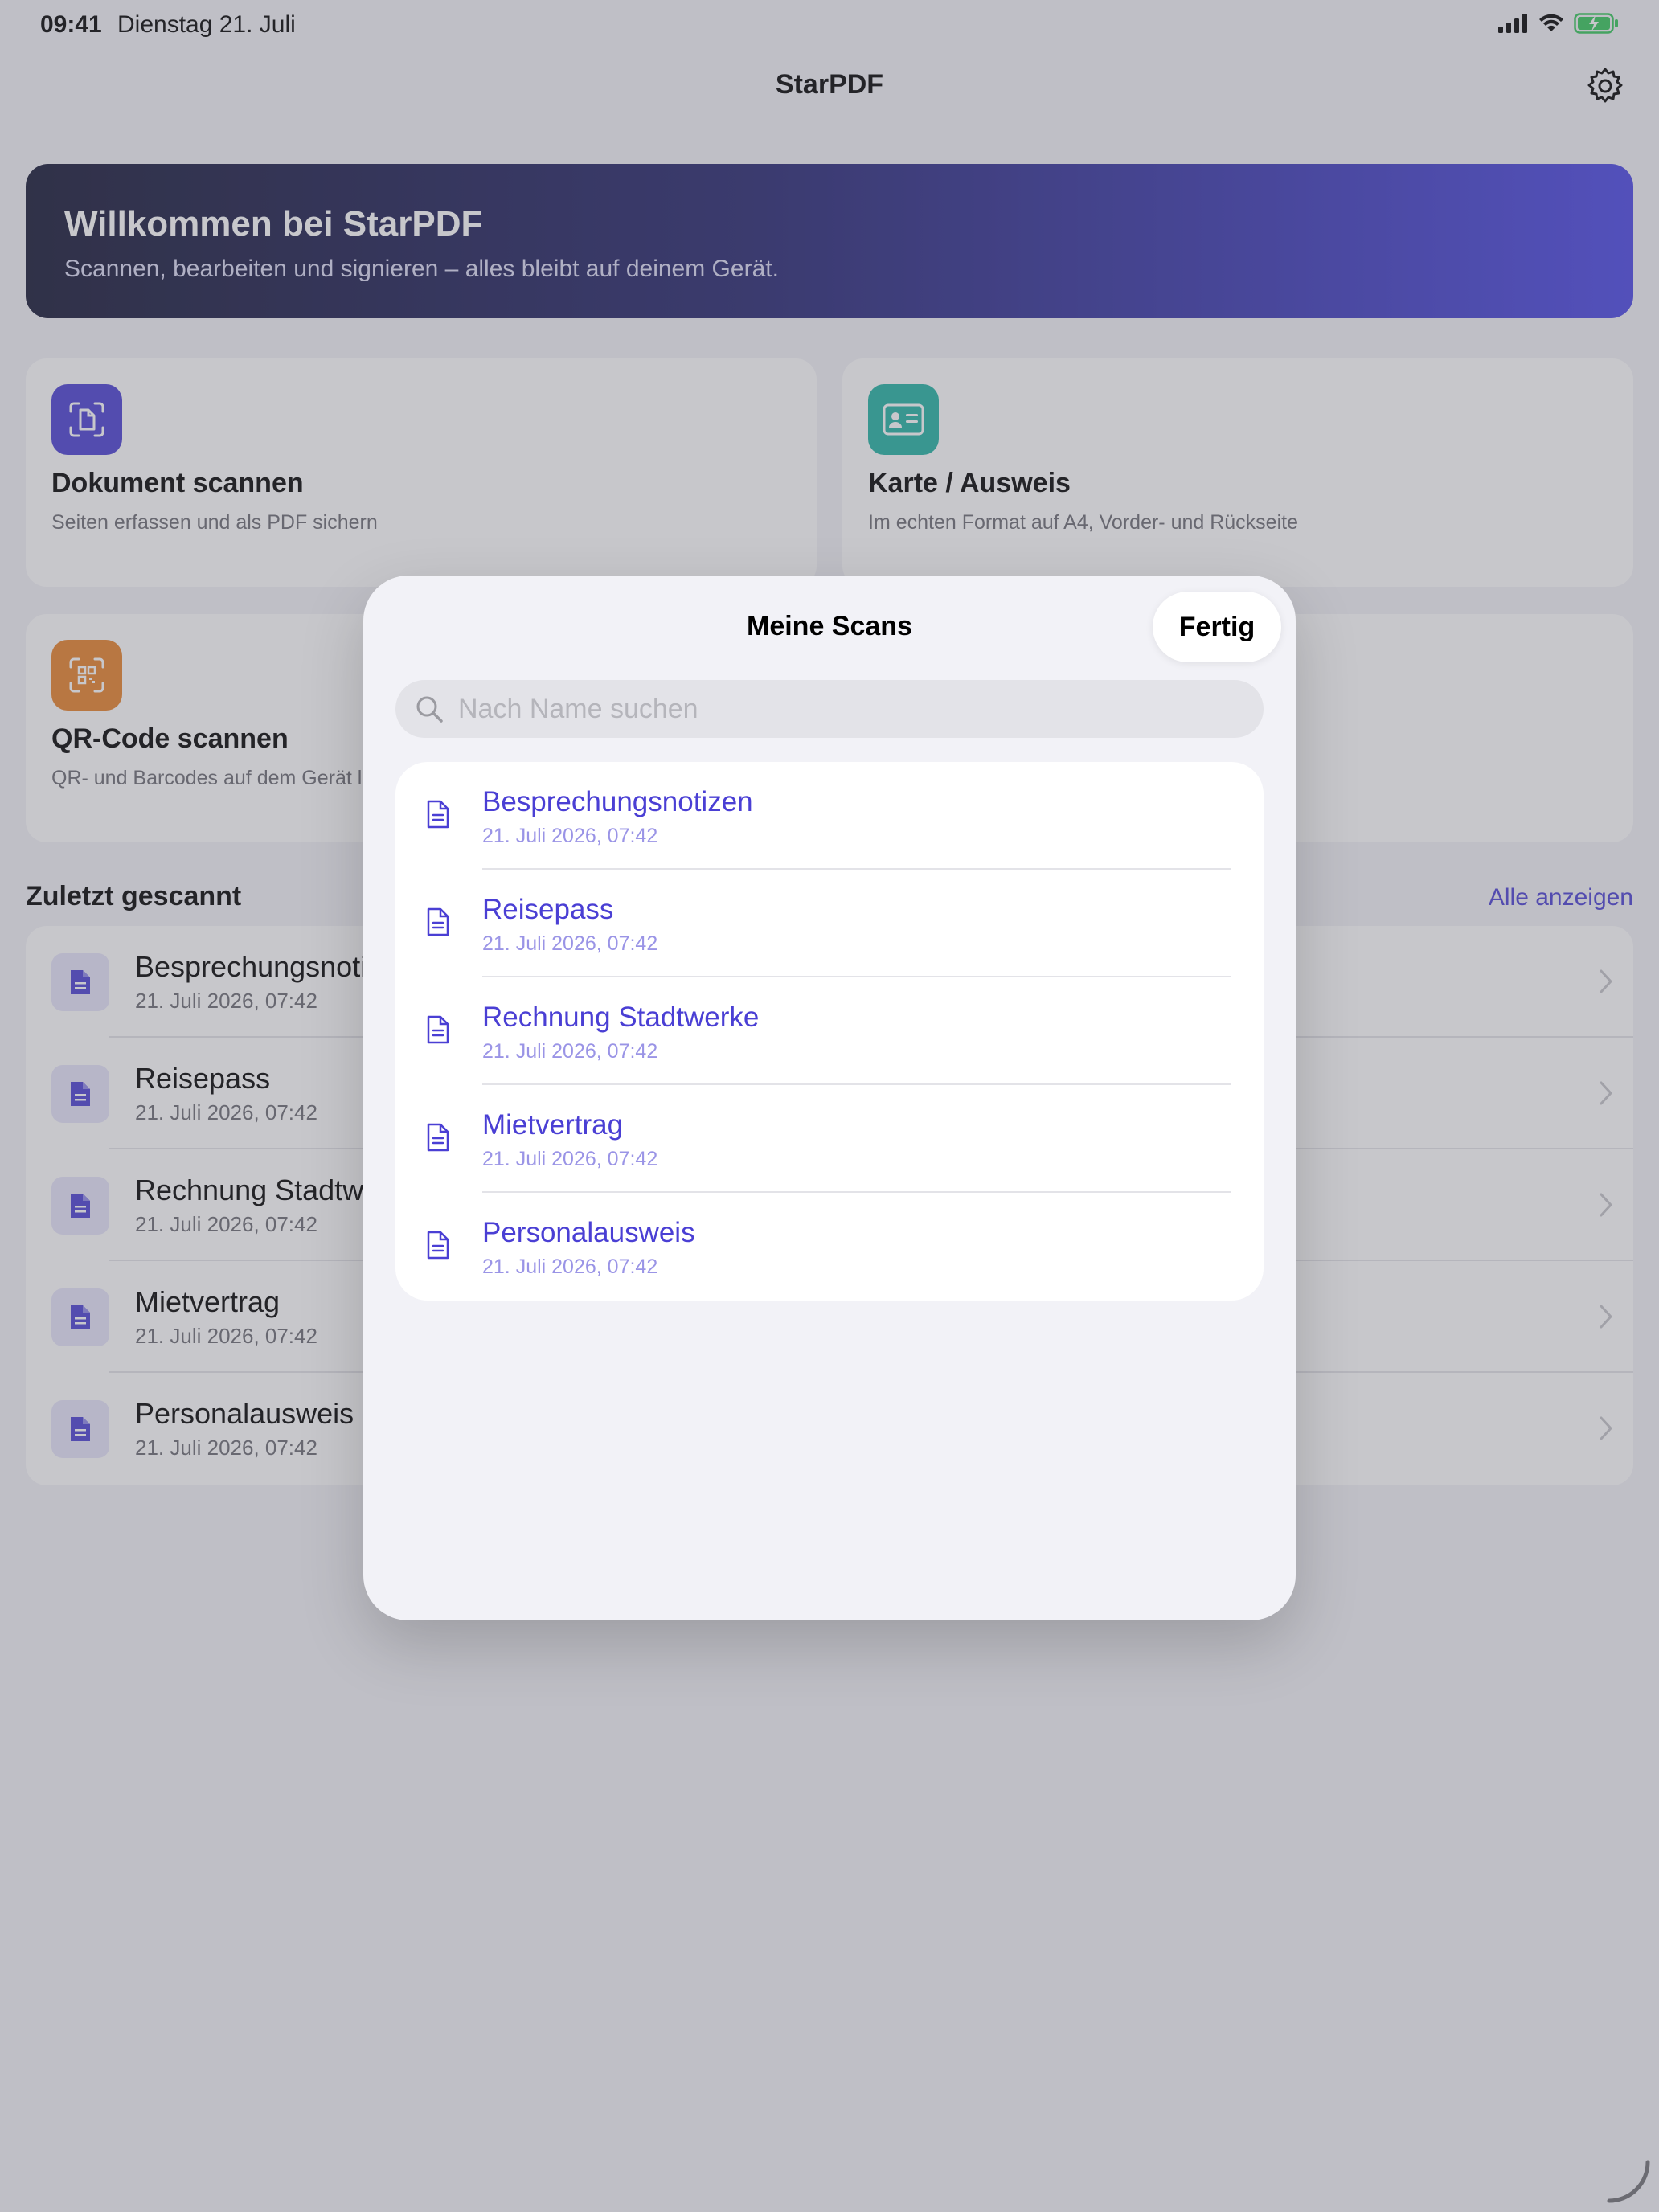  I want to click on scan-item-title: Personalausweis, so click(588, 1232).